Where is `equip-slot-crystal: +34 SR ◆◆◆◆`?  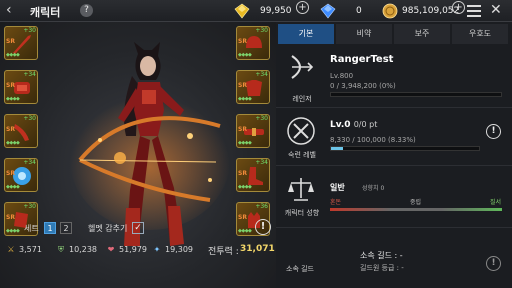 equip-slot-crystal: +34 SR ◆◆◆◆ is located at coordinates (21, 175).